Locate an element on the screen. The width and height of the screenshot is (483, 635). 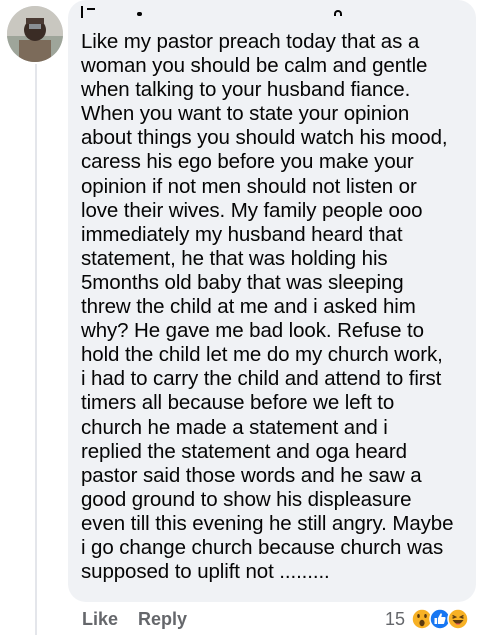
avatar is located at coordinates (35, 34).